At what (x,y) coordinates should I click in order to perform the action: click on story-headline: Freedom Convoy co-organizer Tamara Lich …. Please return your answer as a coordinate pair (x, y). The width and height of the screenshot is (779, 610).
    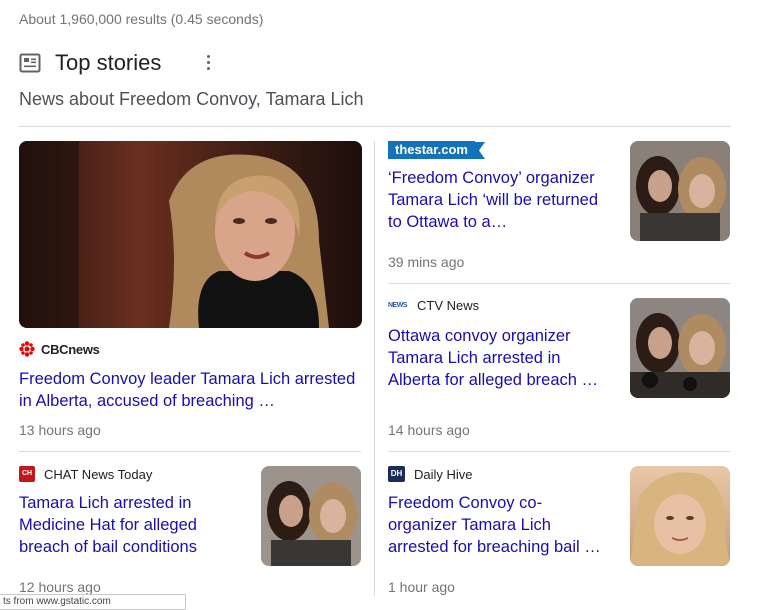
    Looking at the image, I should click on (499, 525).